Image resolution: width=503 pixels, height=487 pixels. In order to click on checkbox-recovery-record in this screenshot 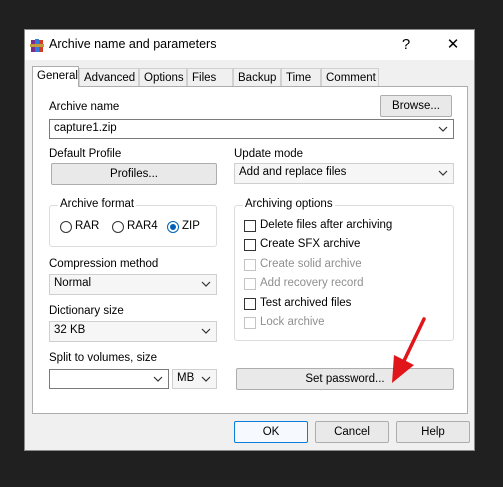, I will do `click(250, 284)`.